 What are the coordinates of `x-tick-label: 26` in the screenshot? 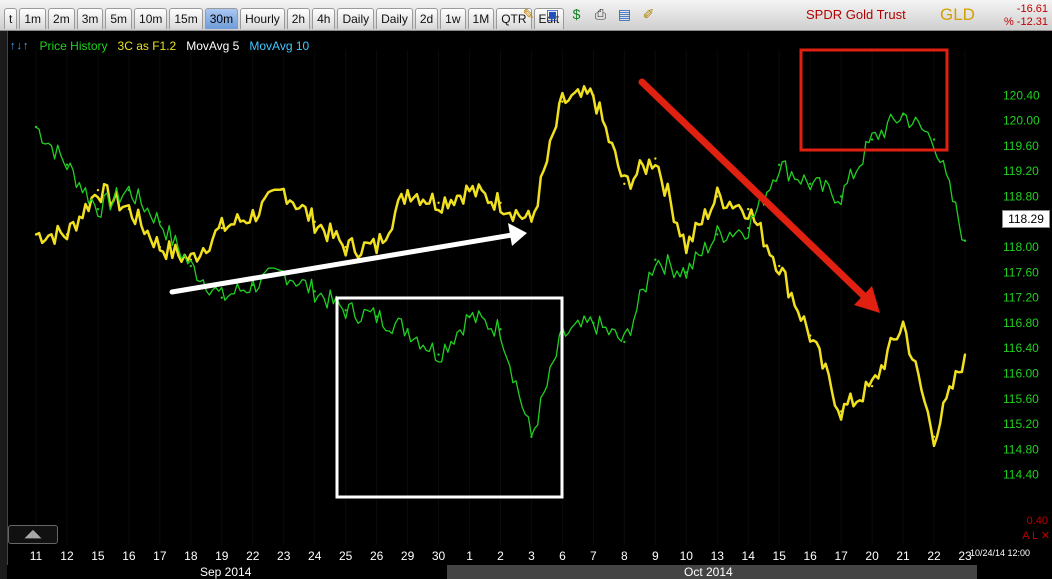 It's located at (377, 556).